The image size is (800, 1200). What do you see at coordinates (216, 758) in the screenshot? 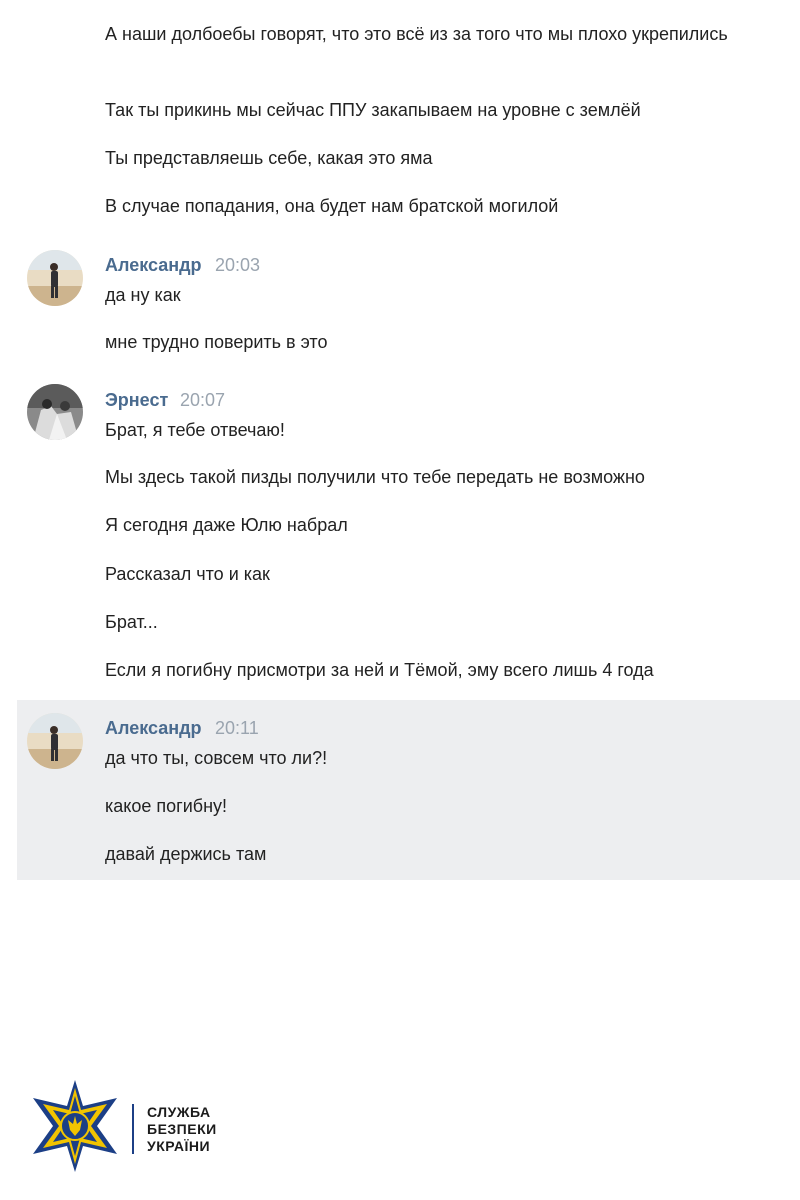
I see `message-text: да что ты, совсем что ли?!` at bounding box center [216, 758].